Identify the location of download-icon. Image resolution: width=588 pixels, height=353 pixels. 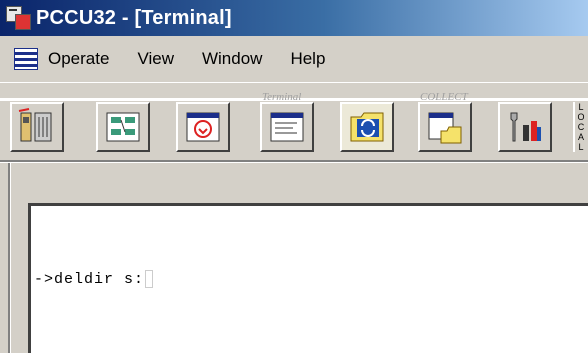
(203, 127).